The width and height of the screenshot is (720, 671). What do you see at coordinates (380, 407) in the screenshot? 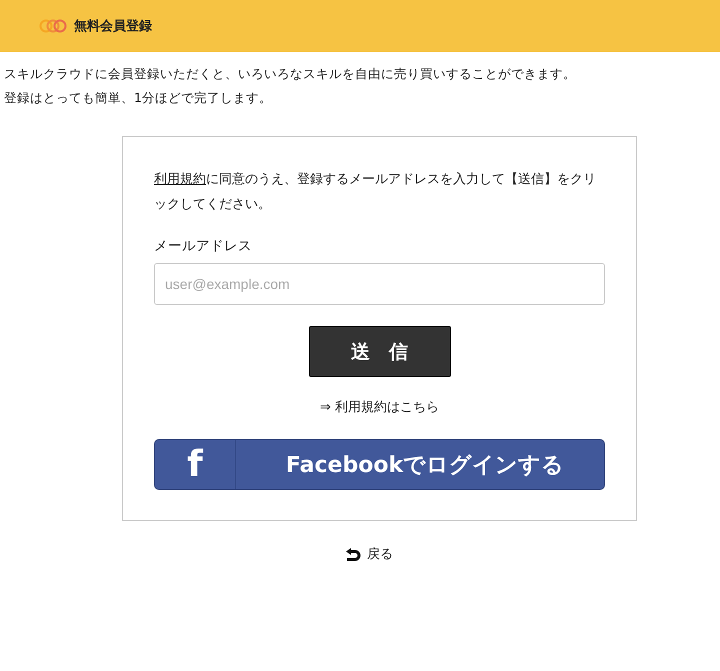
I see `terms-link: ⇒ 利用規約はこちら` at bounding box center [380, 407].